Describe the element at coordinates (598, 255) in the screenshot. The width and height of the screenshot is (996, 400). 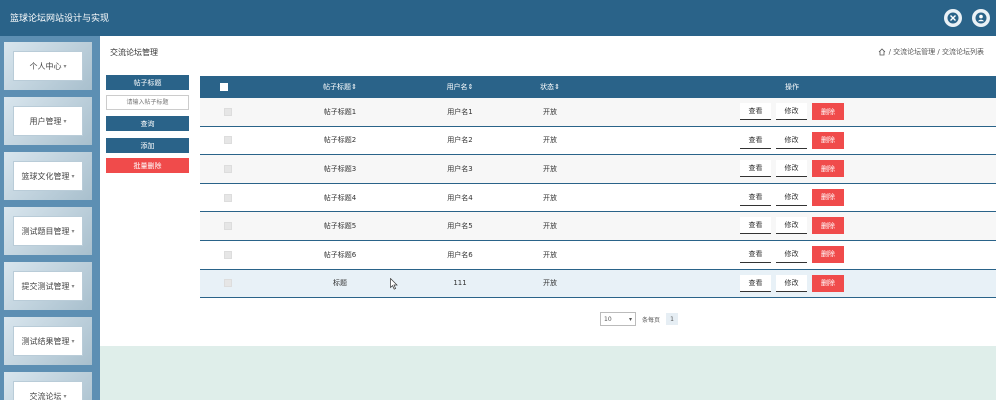
I see `table-row: 帖子标题6 用户名6 开放 查看 修改 删除` at that location.